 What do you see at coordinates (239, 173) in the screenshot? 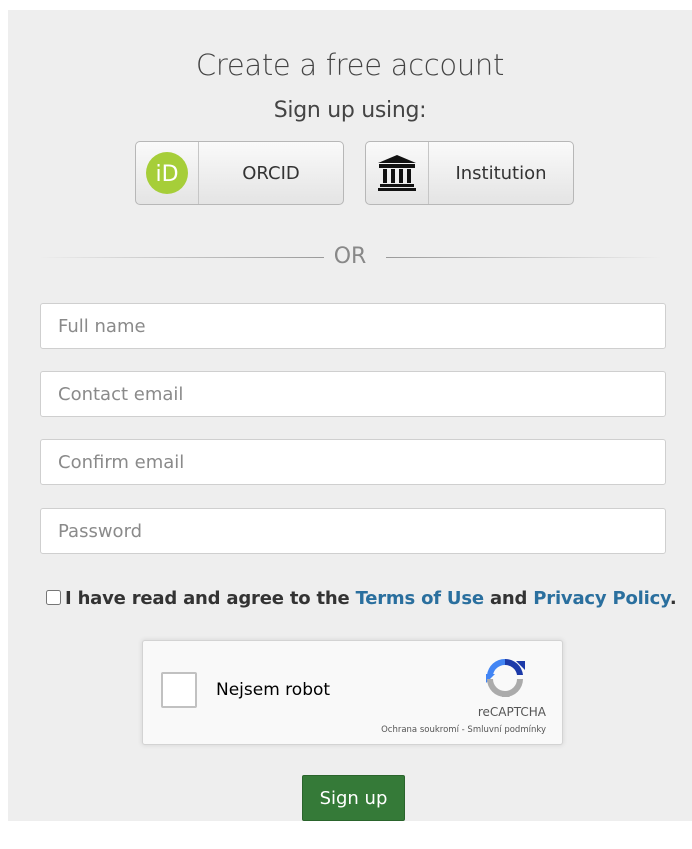
I see `orcid-signup-button: iD ORCID` at bounding box center [239, 173].